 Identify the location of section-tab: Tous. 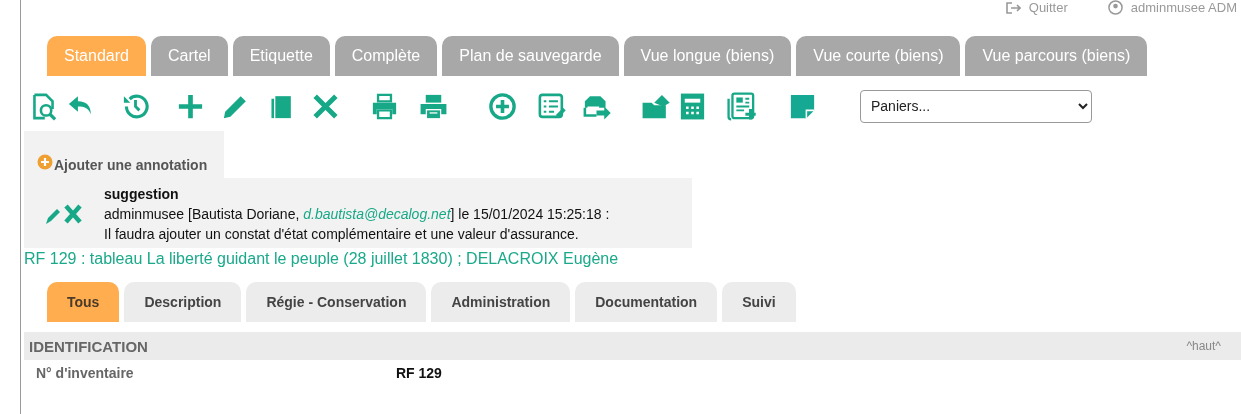
(83, 302).